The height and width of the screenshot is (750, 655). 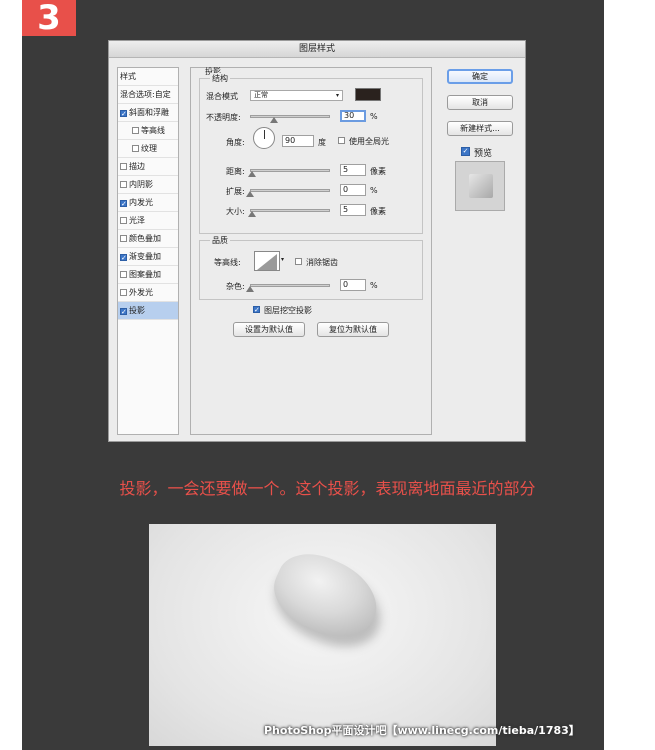 I want to click on style-list-item: 内阴影, so click(x=148, y=185).